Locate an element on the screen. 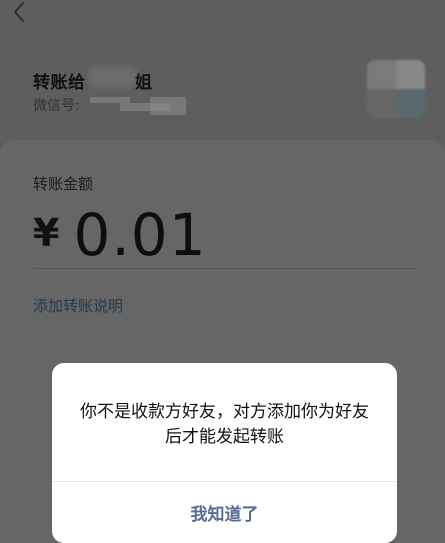 The width and height of the screenshot is (445, 543). dialog-message: 你不是收款方好友，对方添加你为好友后才能发起转账 is located at coordinates (224, 424).